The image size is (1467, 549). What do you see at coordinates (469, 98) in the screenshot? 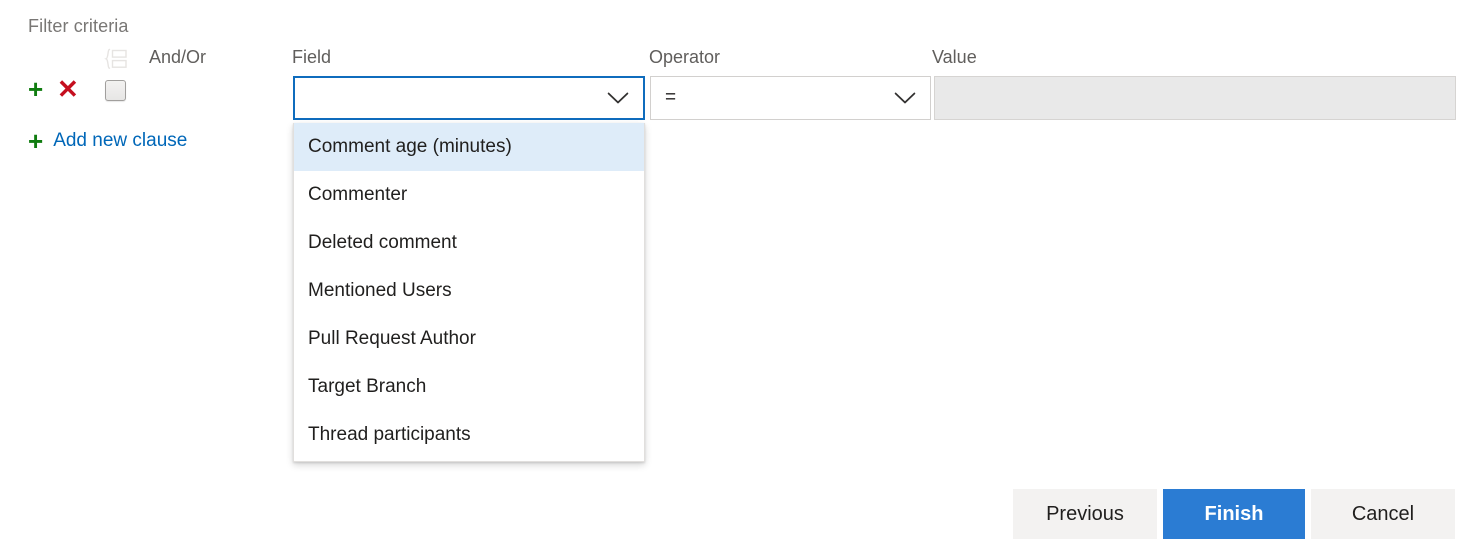
I see `field-combobox` at bounding box center [469, 98].